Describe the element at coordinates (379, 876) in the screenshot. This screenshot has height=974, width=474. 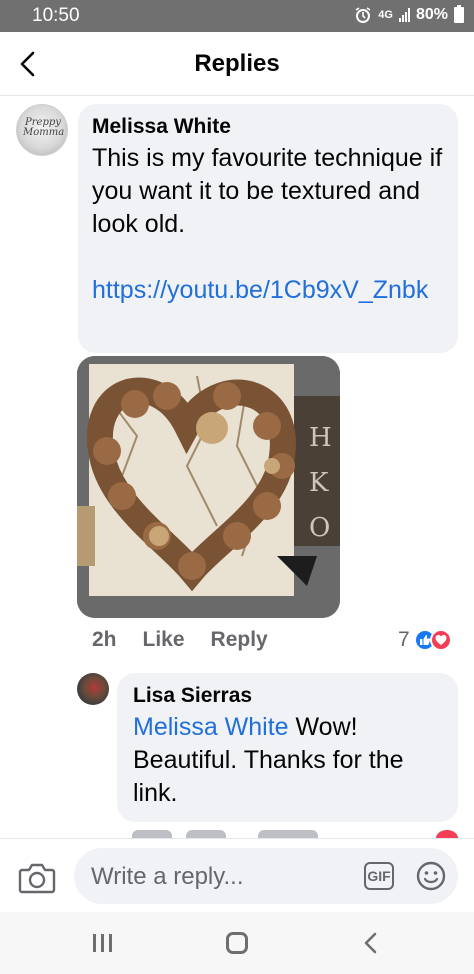
I see `gif-button: GIF` at that location.